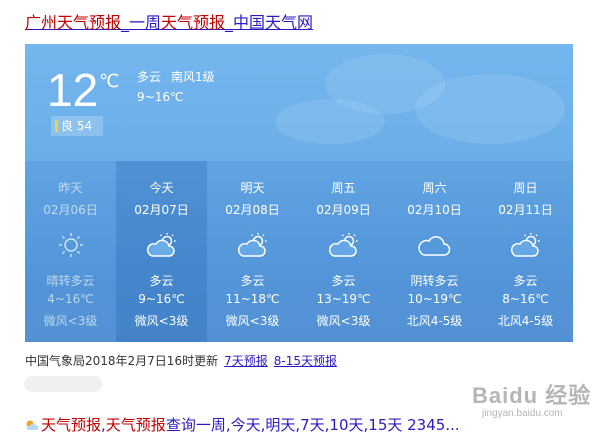 The height and width of the screenshot is (435, 607). Describe the element at coordinates (343, 299) in the screenshot. I see `forecast-temp: 13~19℃` at that location.